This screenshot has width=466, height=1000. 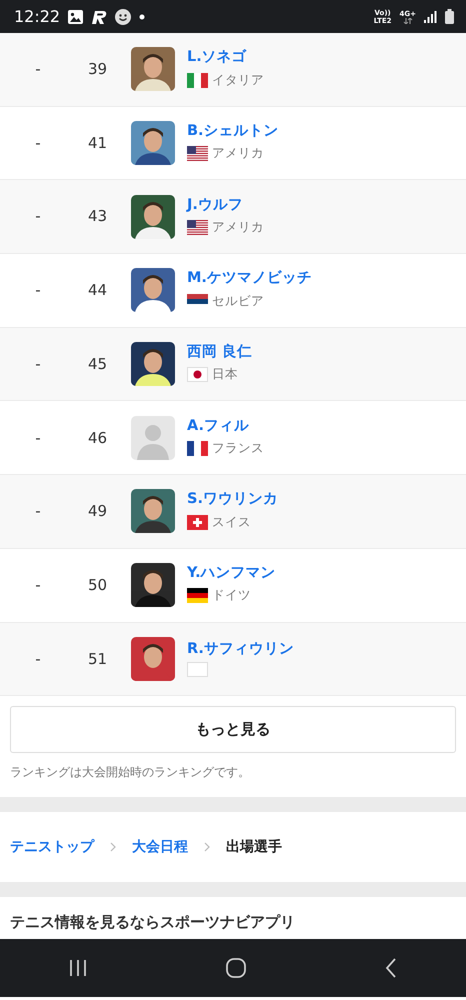 What do you see at coordinates (142, 17) in the screenshot?
I see `notification-dot-icon` at bounding box center [142, 17].